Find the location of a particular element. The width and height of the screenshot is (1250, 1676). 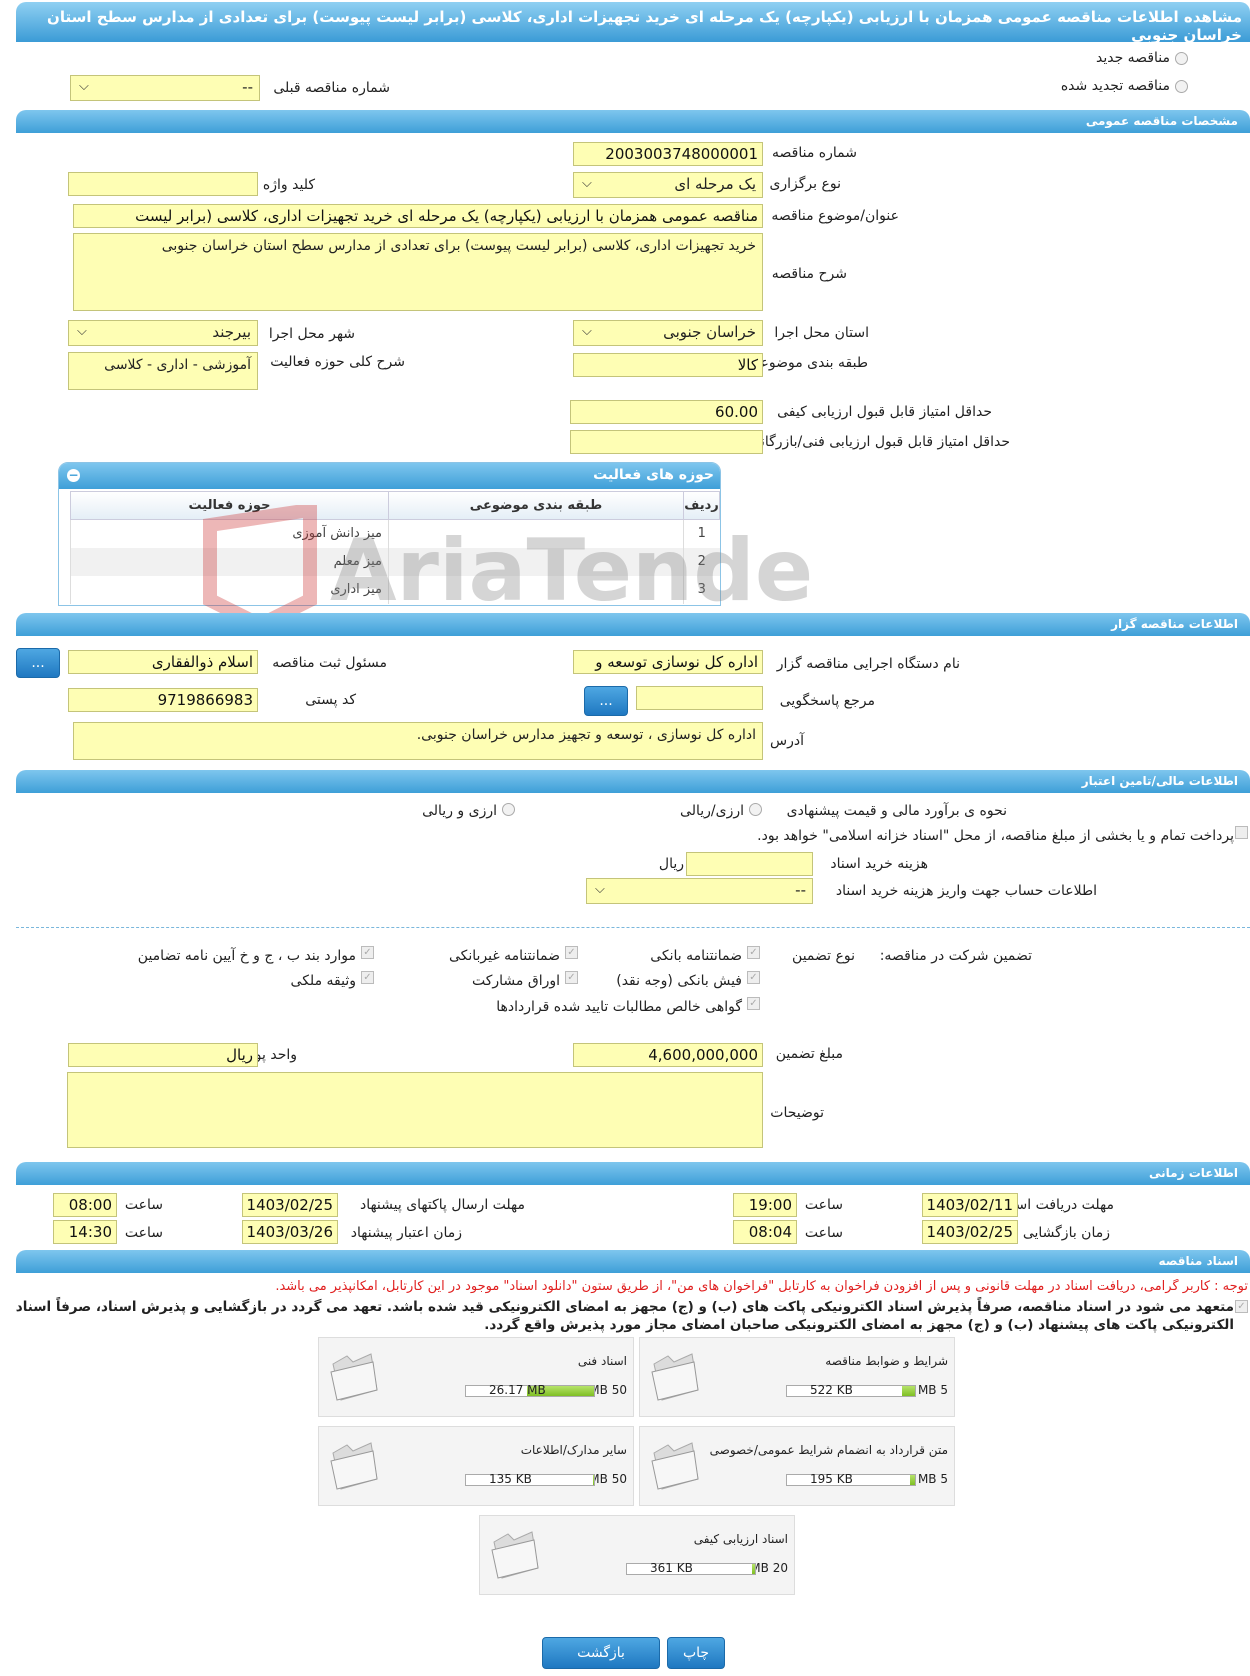

city-select: بیرجند ⌵ is located at coordinates (163, 333).